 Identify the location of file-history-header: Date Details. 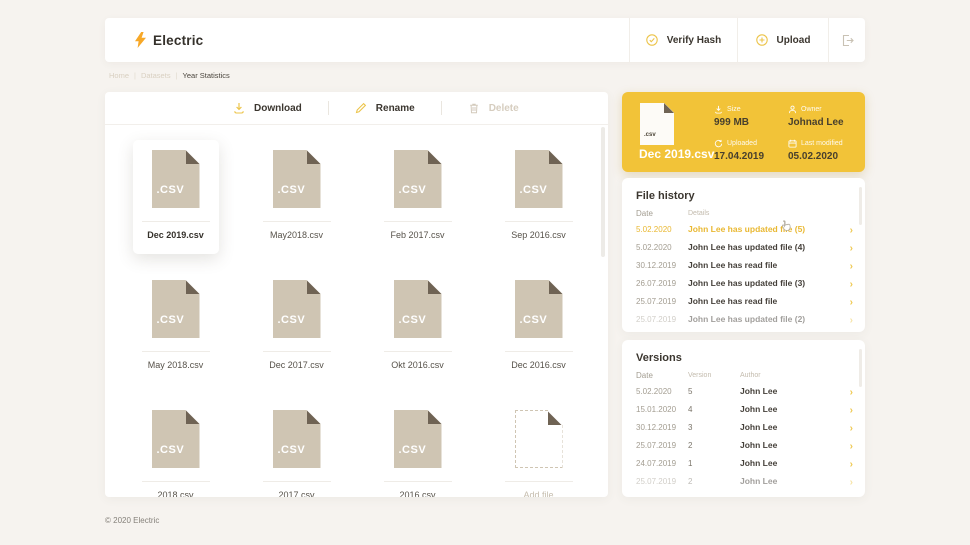
(743, 213).